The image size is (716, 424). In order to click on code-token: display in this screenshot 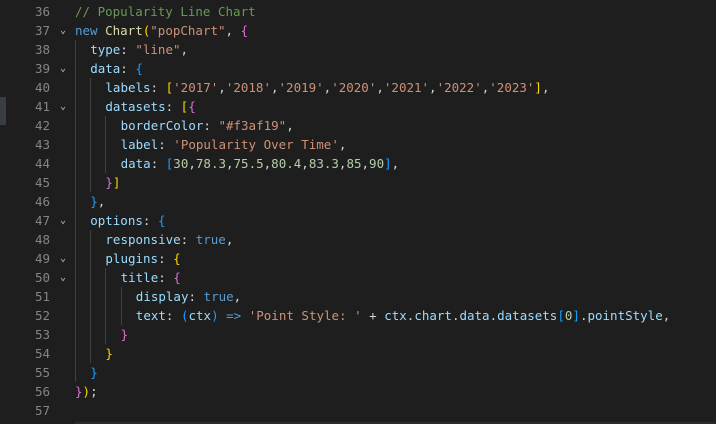, I will do `click(162, 296)`.